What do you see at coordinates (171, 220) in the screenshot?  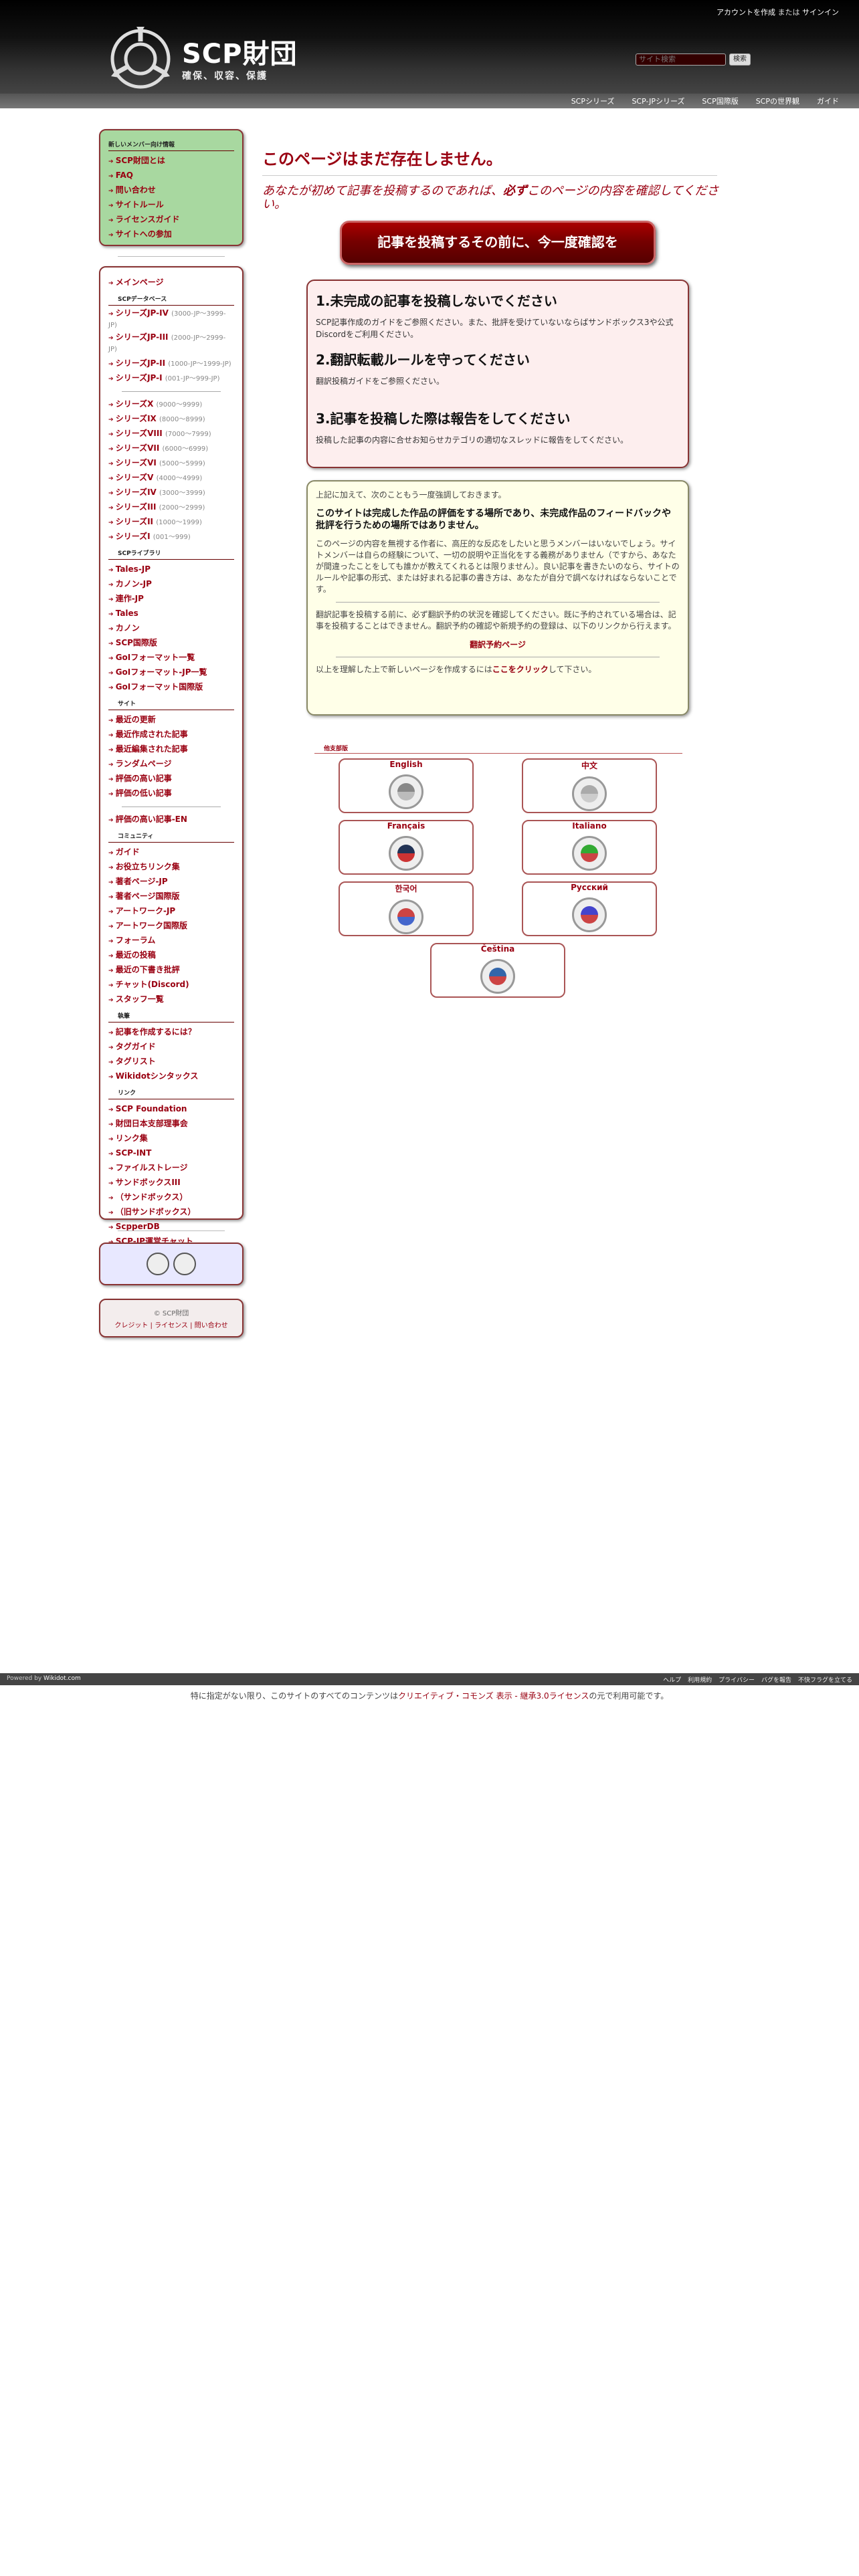 I see `new-member-item: ➔ ライセンスガイド` at bounding box center [171, 220].